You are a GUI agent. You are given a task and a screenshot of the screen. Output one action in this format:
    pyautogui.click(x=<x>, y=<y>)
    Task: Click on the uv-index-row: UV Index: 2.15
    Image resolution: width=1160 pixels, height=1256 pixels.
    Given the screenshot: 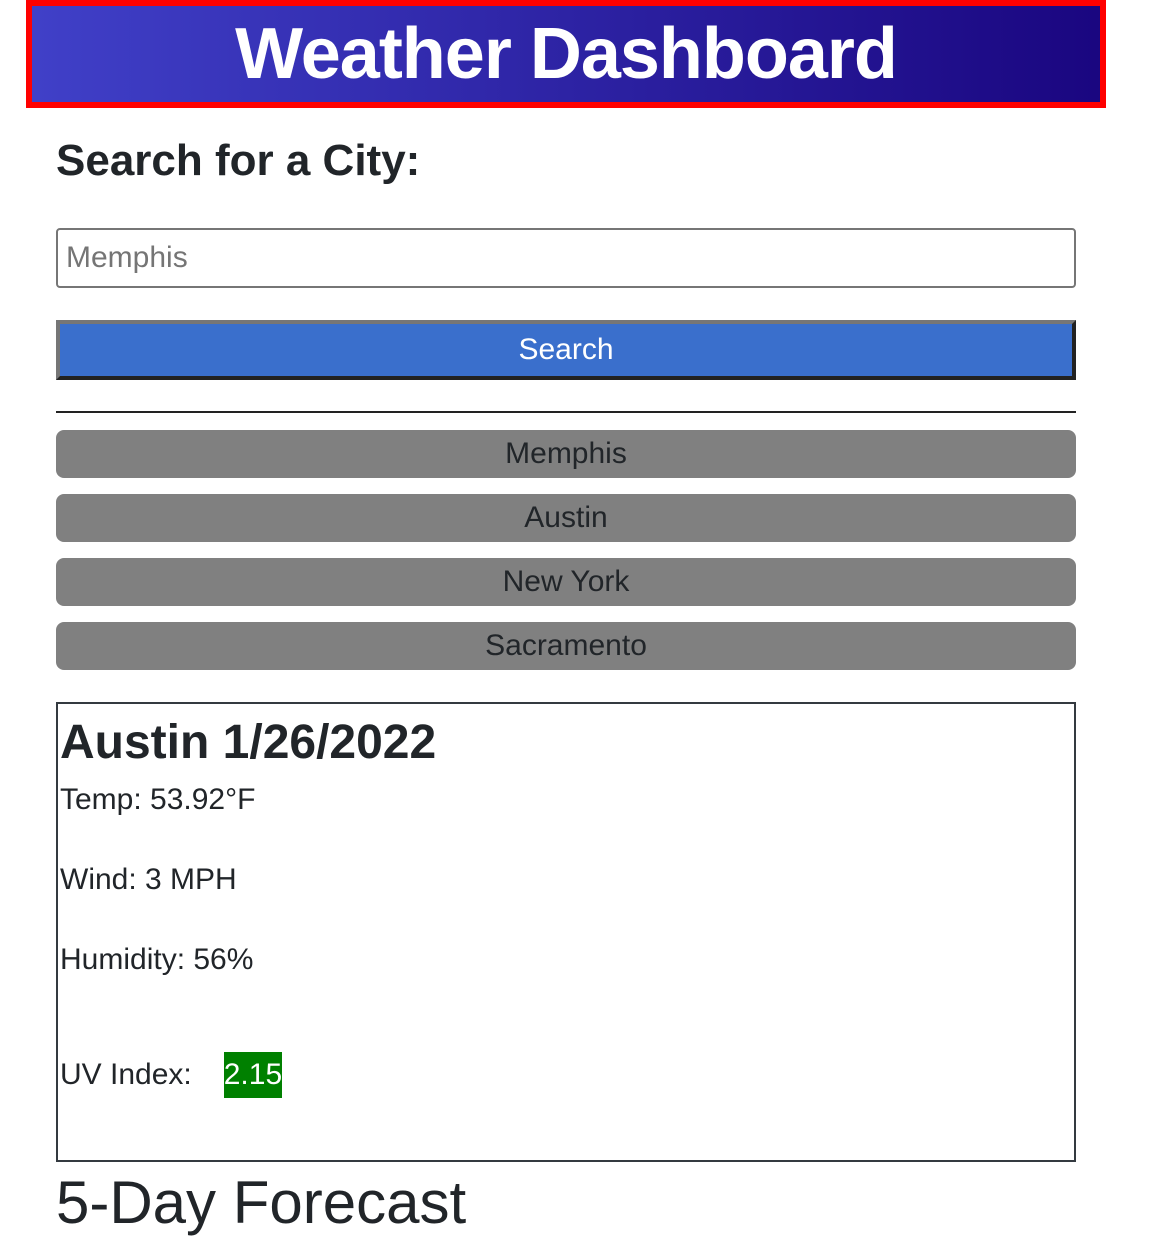 What is the action you would take?
    pyautogui.click(x=566, y=1075)
    